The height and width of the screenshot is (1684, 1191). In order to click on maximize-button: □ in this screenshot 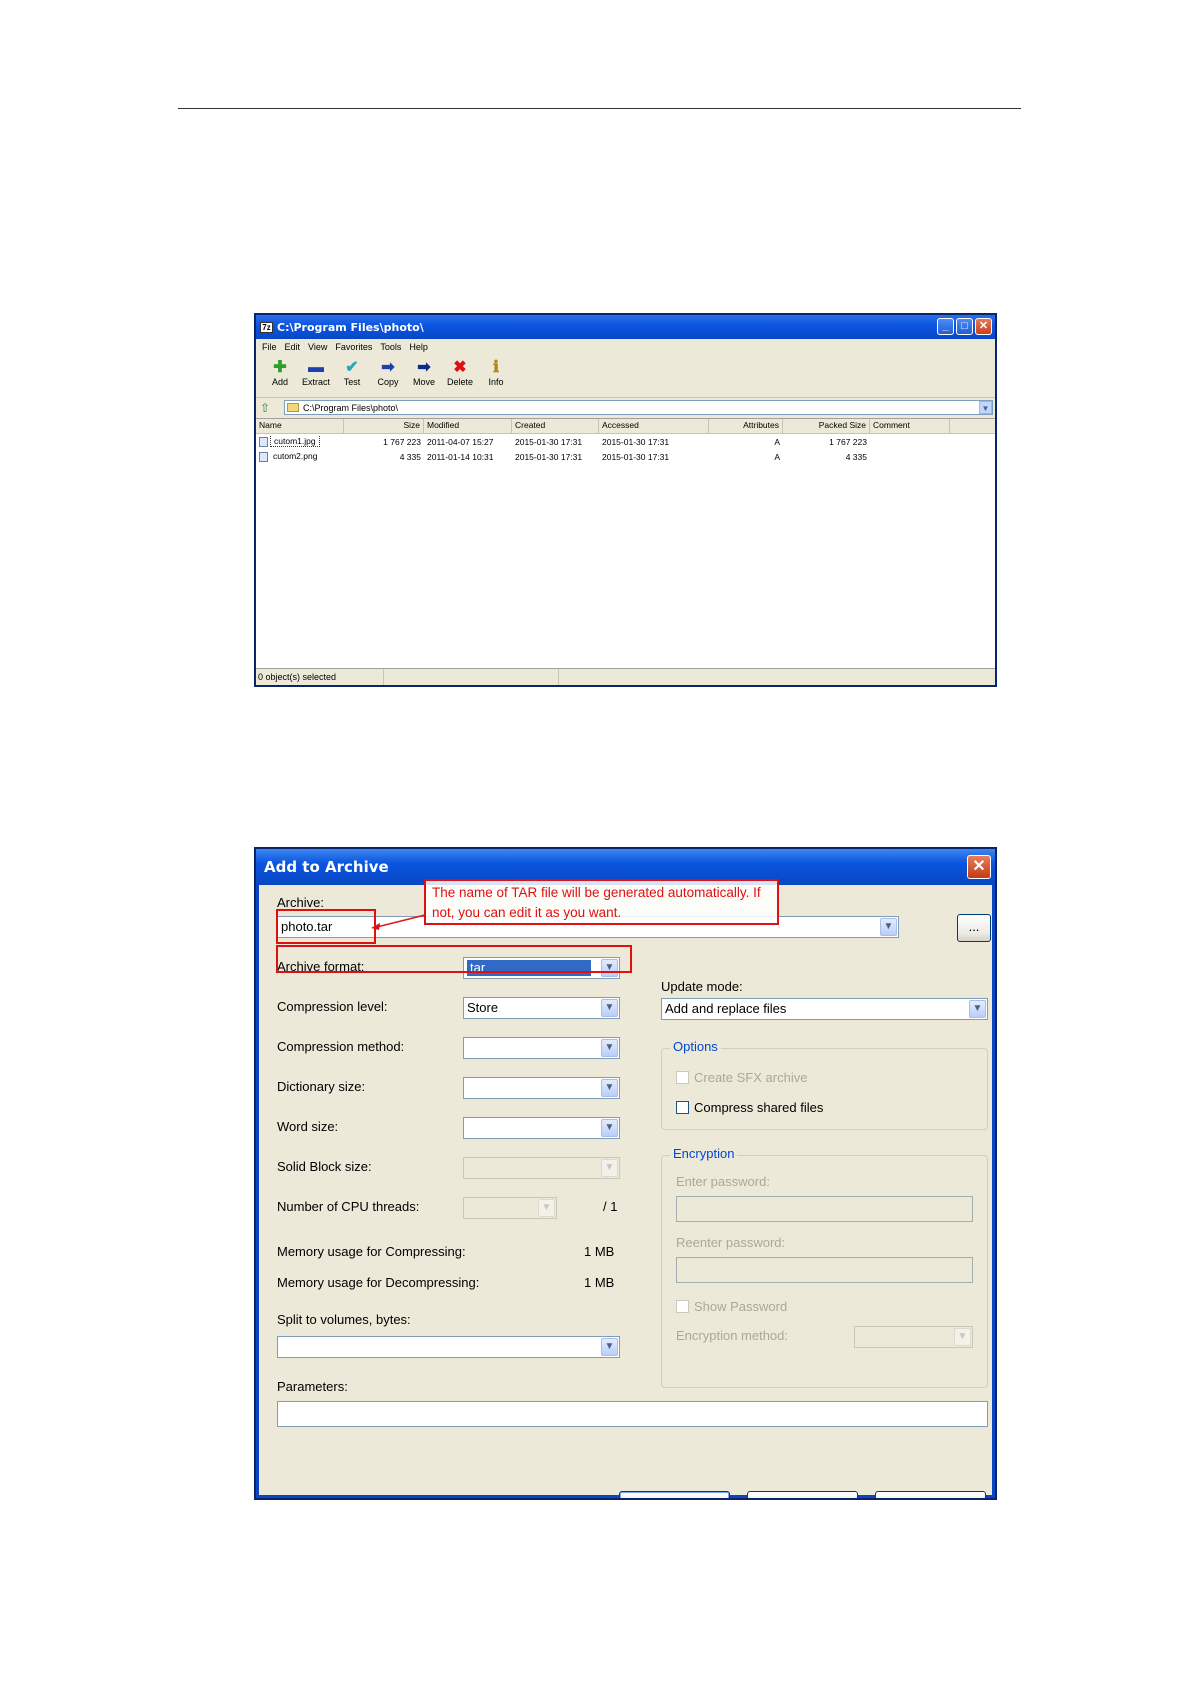, I will do `click(964, 326)`.